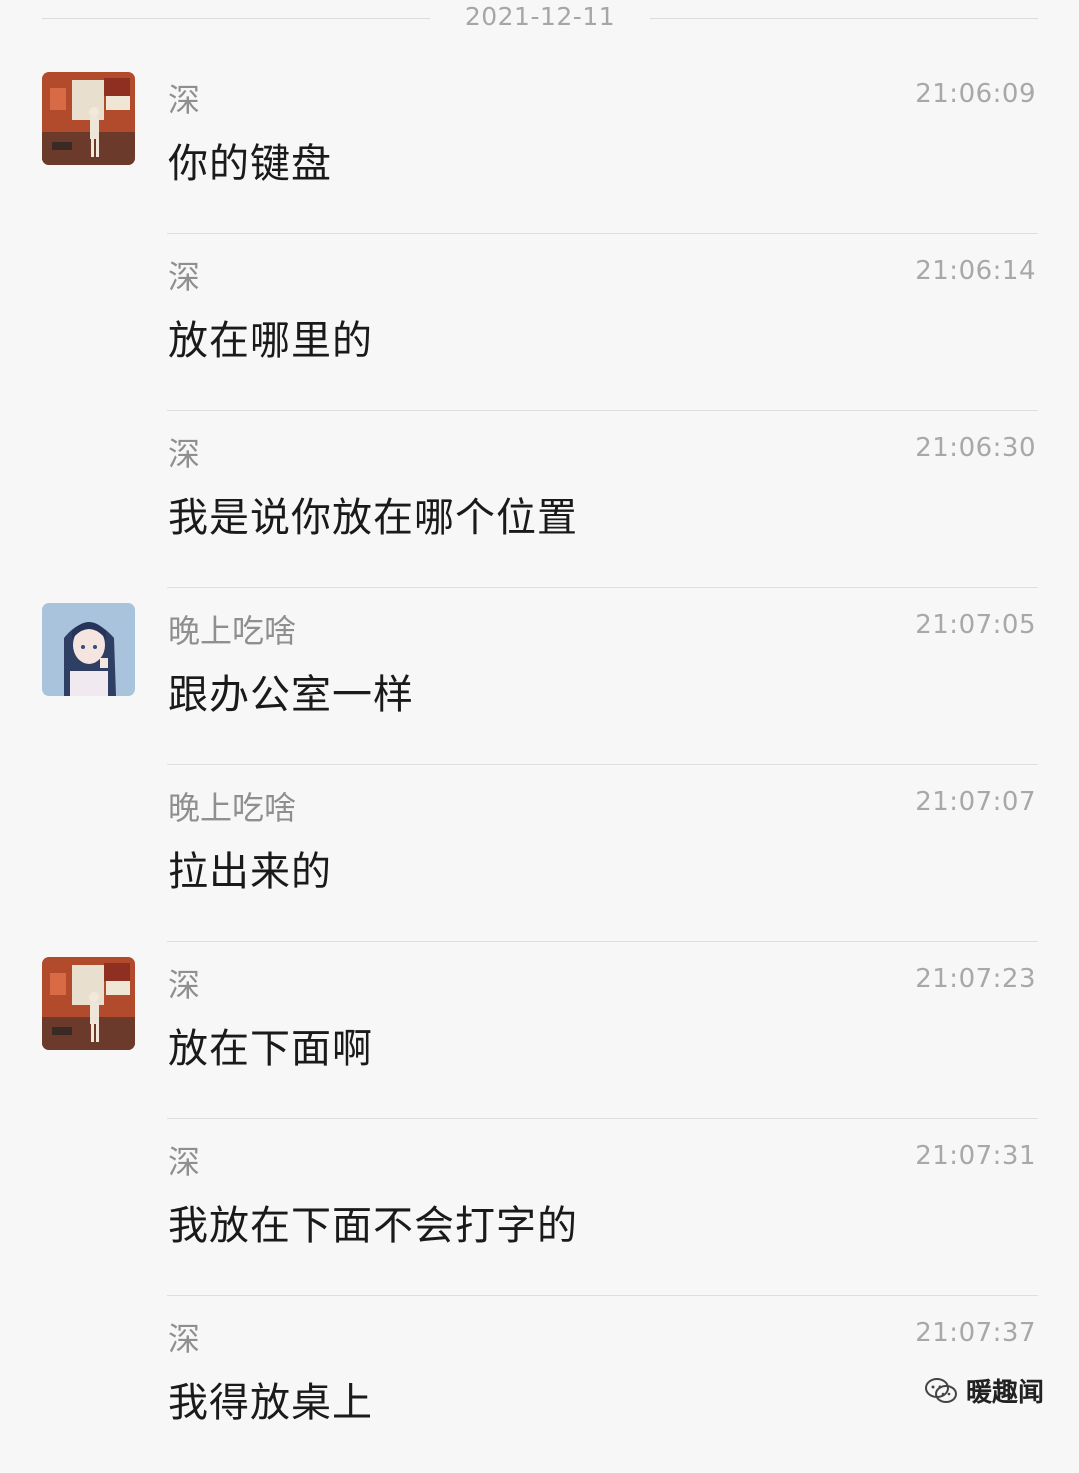 This screenshot has height=1473, width=1079. What do you see at coordinates (975, 1156) in the screenshot?
I see `message-time: 21:07:31` at bounding box center [975, 1156].